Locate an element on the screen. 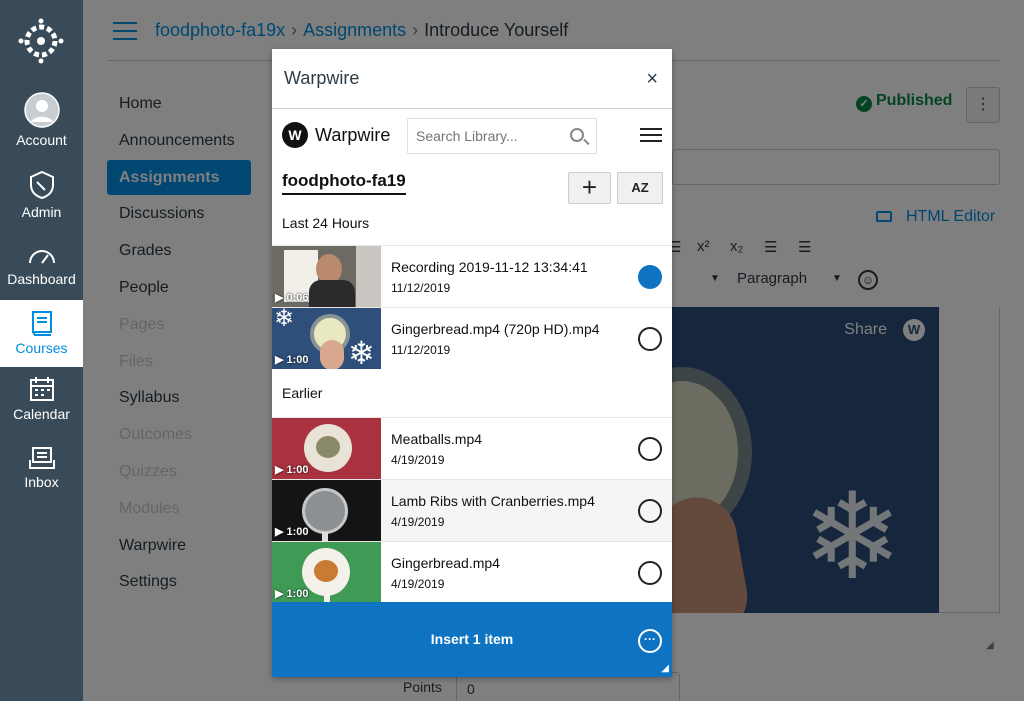 The height and width of the screenshot is (701, 1024). search-input is located at coordinates (491, 136).